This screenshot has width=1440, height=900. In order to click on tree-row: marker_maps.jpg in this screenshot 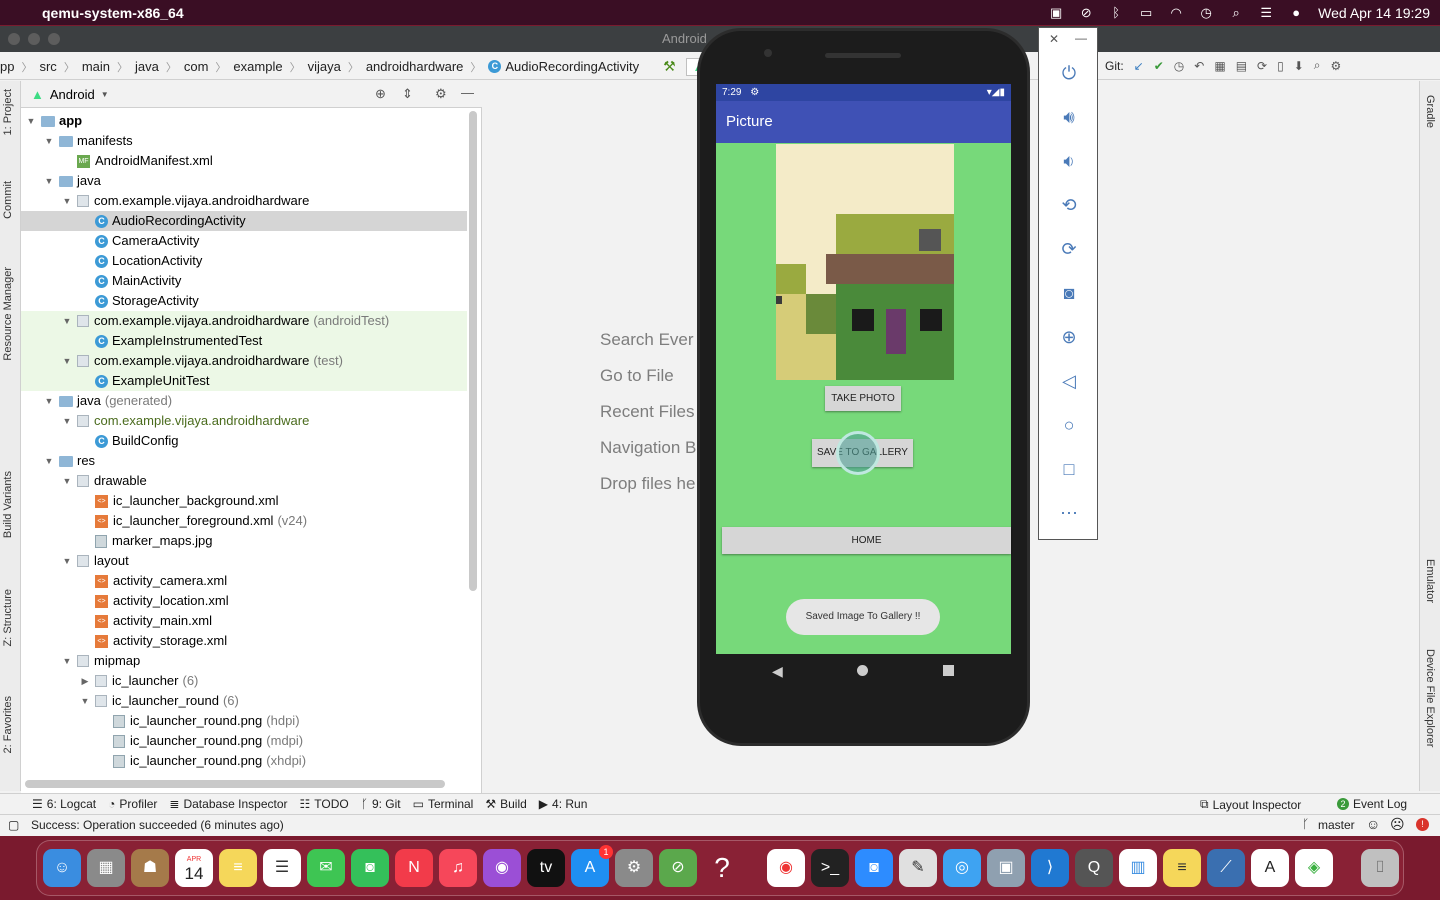, I will do `click(244, 541)`.